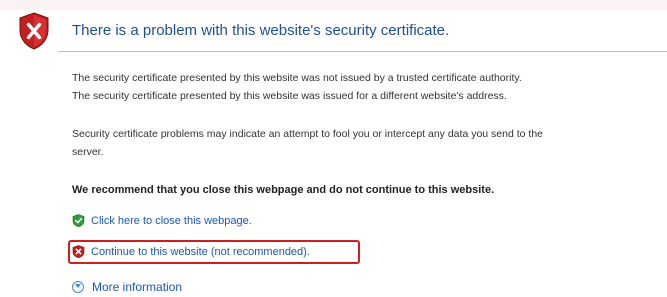 Image resolution: width=667 pixels, height=297 pixels. I want to click on more-information-link: More information, so click(127, 287).